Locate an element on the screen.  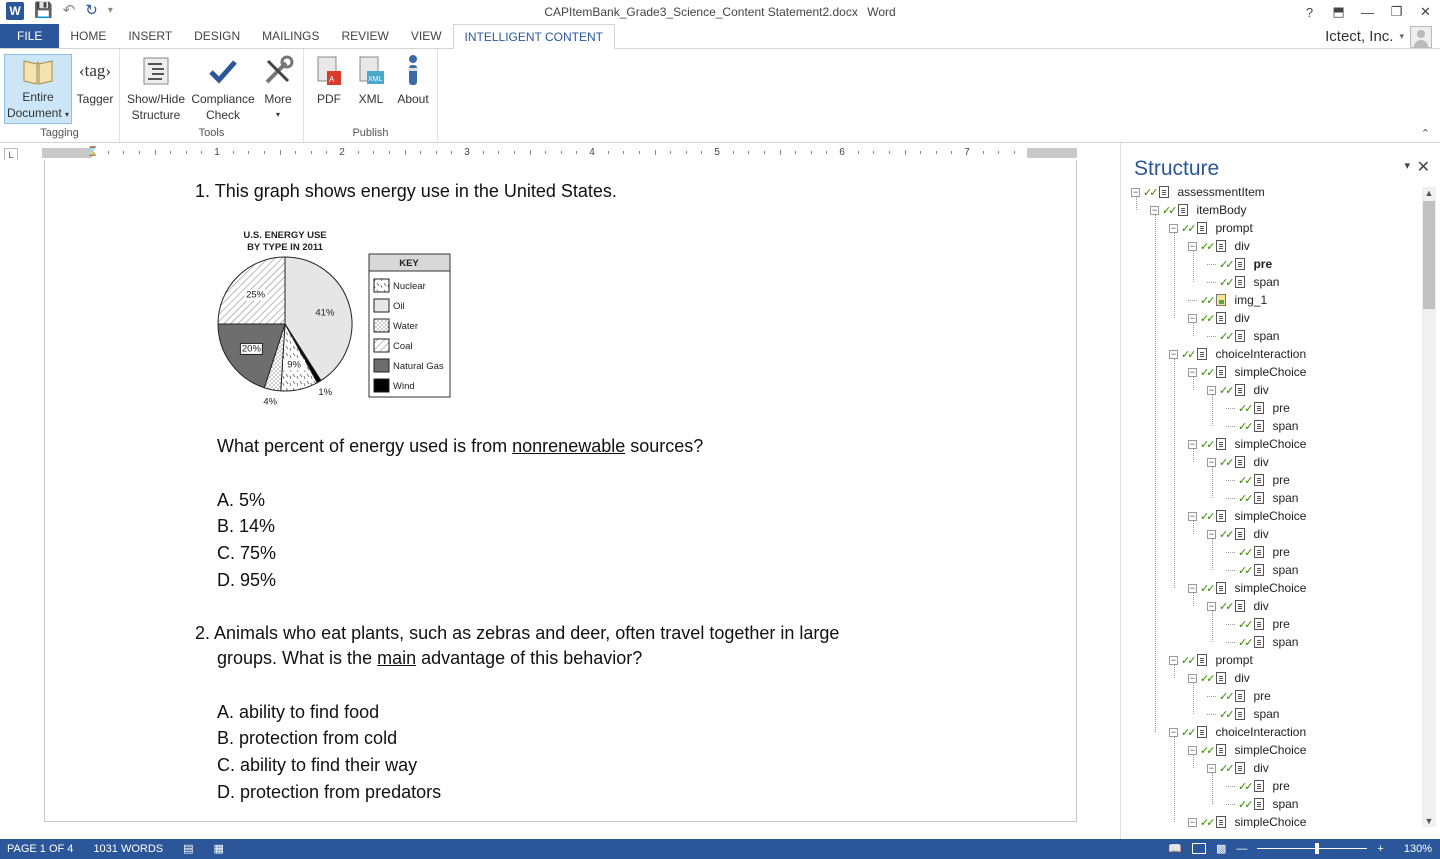
customize-qat-icon: ▾ is located at coordinates (110, 11).